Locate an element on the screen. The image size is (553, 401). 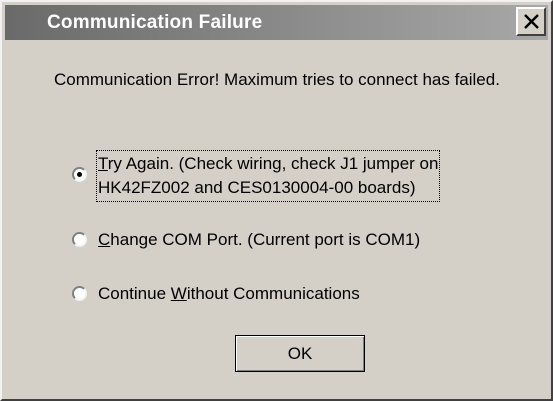
change-com-port-label: Change COM Port. (Current port is COM1) is located at coordinates (259, 240).